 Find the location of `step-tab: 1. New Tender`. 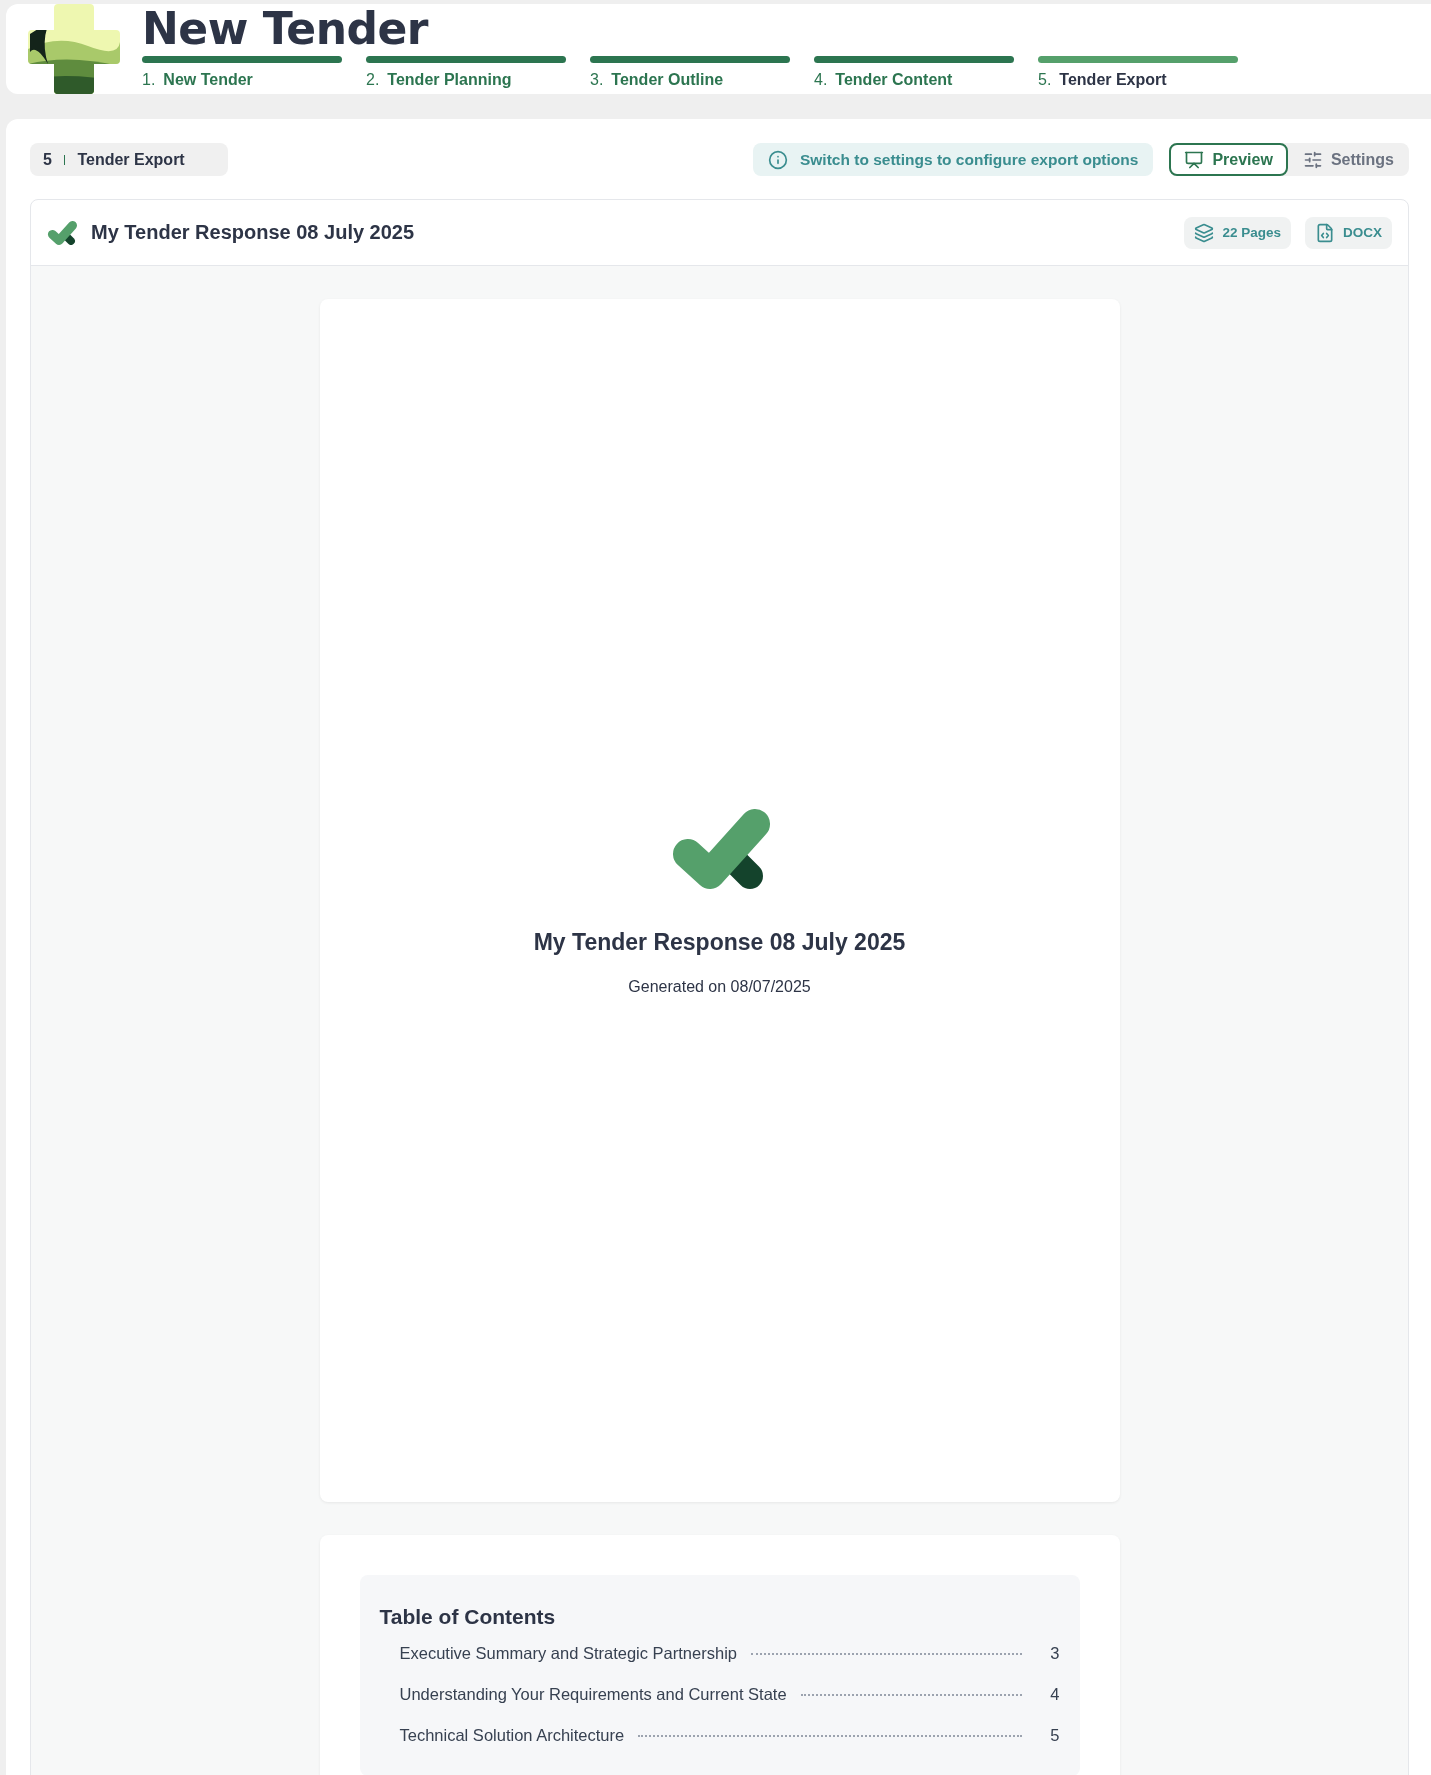

step-tab: 1. New Tender is located at coordinates (242, 80).